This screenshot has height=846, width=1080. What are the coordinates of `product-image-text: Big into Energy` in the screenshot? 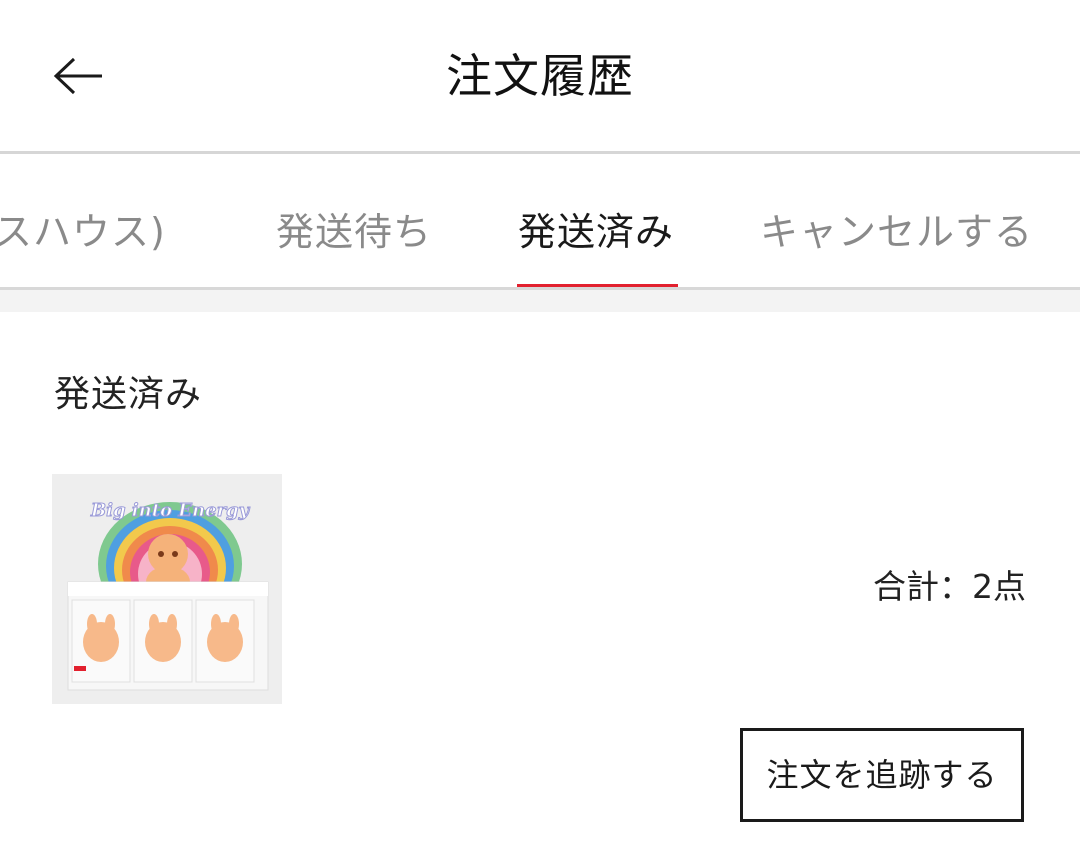 It's located at (170, 510).